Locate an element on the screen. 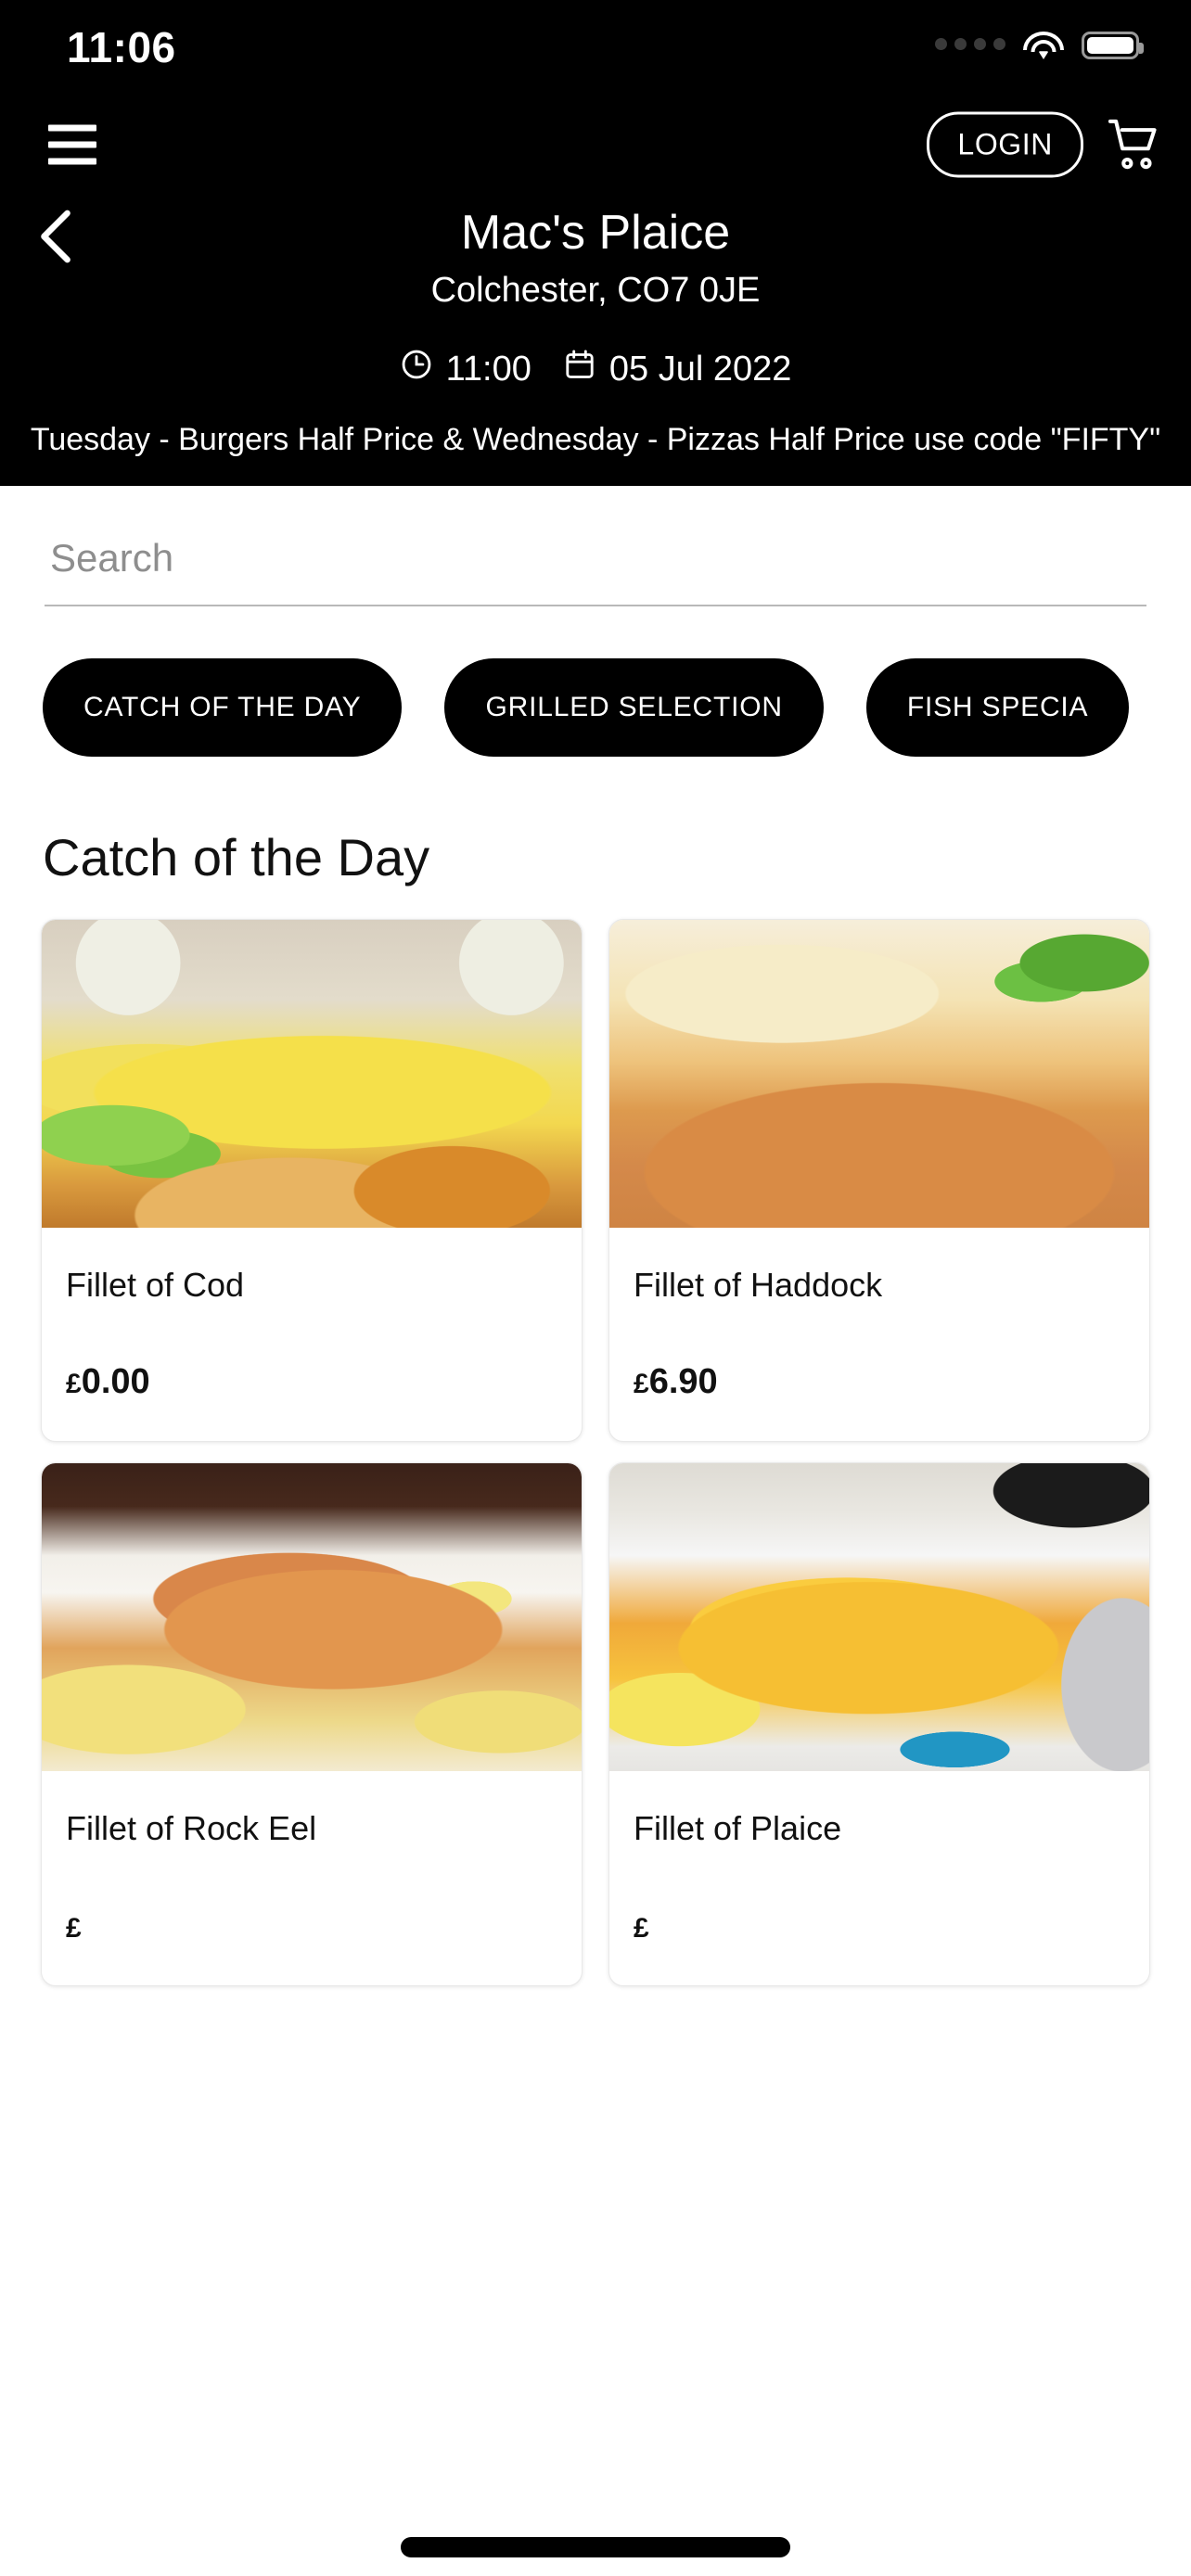 Image resolution: width=1191 pixels, height=2576 pixels. search-section is located at coordinates (595, 546).